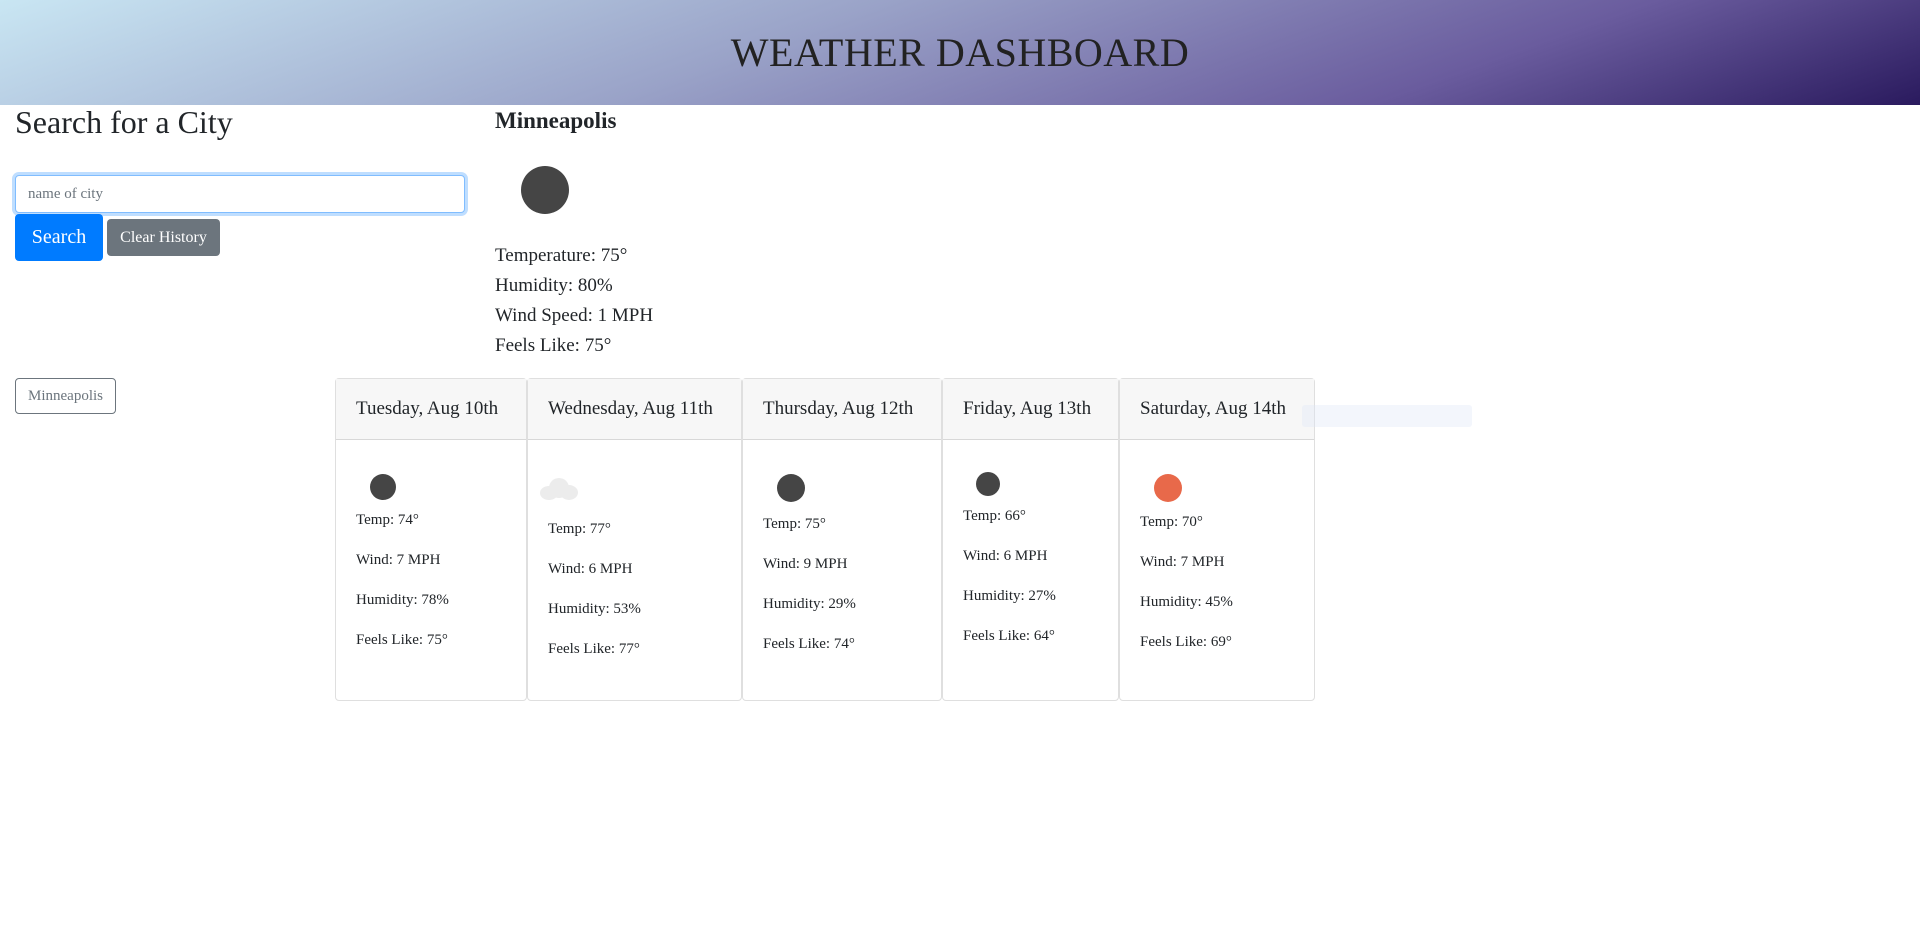  What do you see at coordinates (594, 609) in the screenshot?
I see `forecast-humidity: Humidity: 53%` at bounding box center [594, 609].